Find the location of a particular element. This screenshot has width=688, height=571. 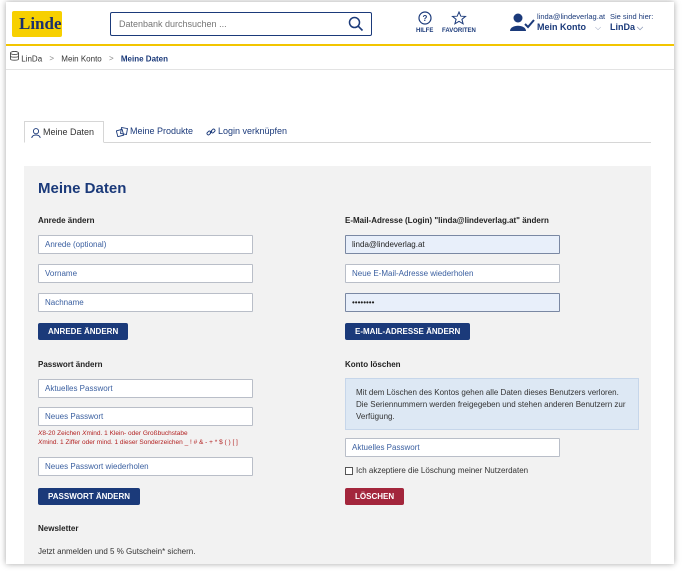

page-title: Meine Daten is located at coordinates (82, 188).